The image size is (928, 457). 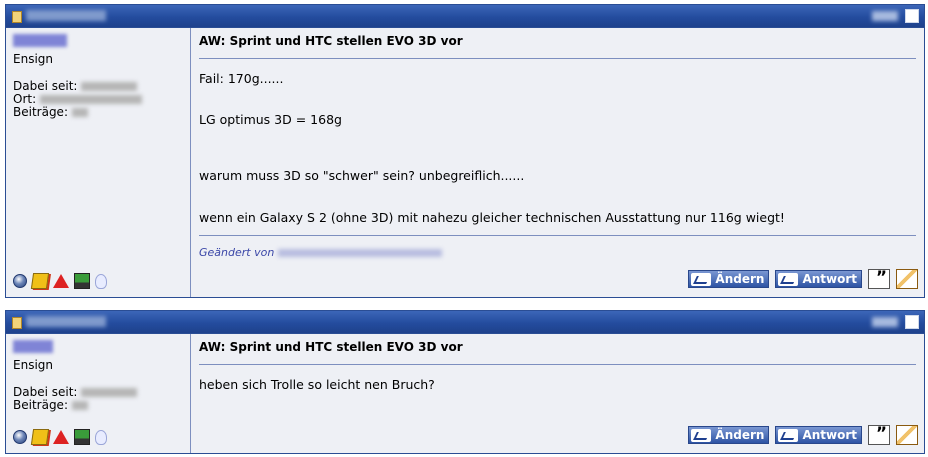 I want to click on user-info-panel: Ensign Dabei seit: Ort: Beiträge:, so click(x=98, y=162).